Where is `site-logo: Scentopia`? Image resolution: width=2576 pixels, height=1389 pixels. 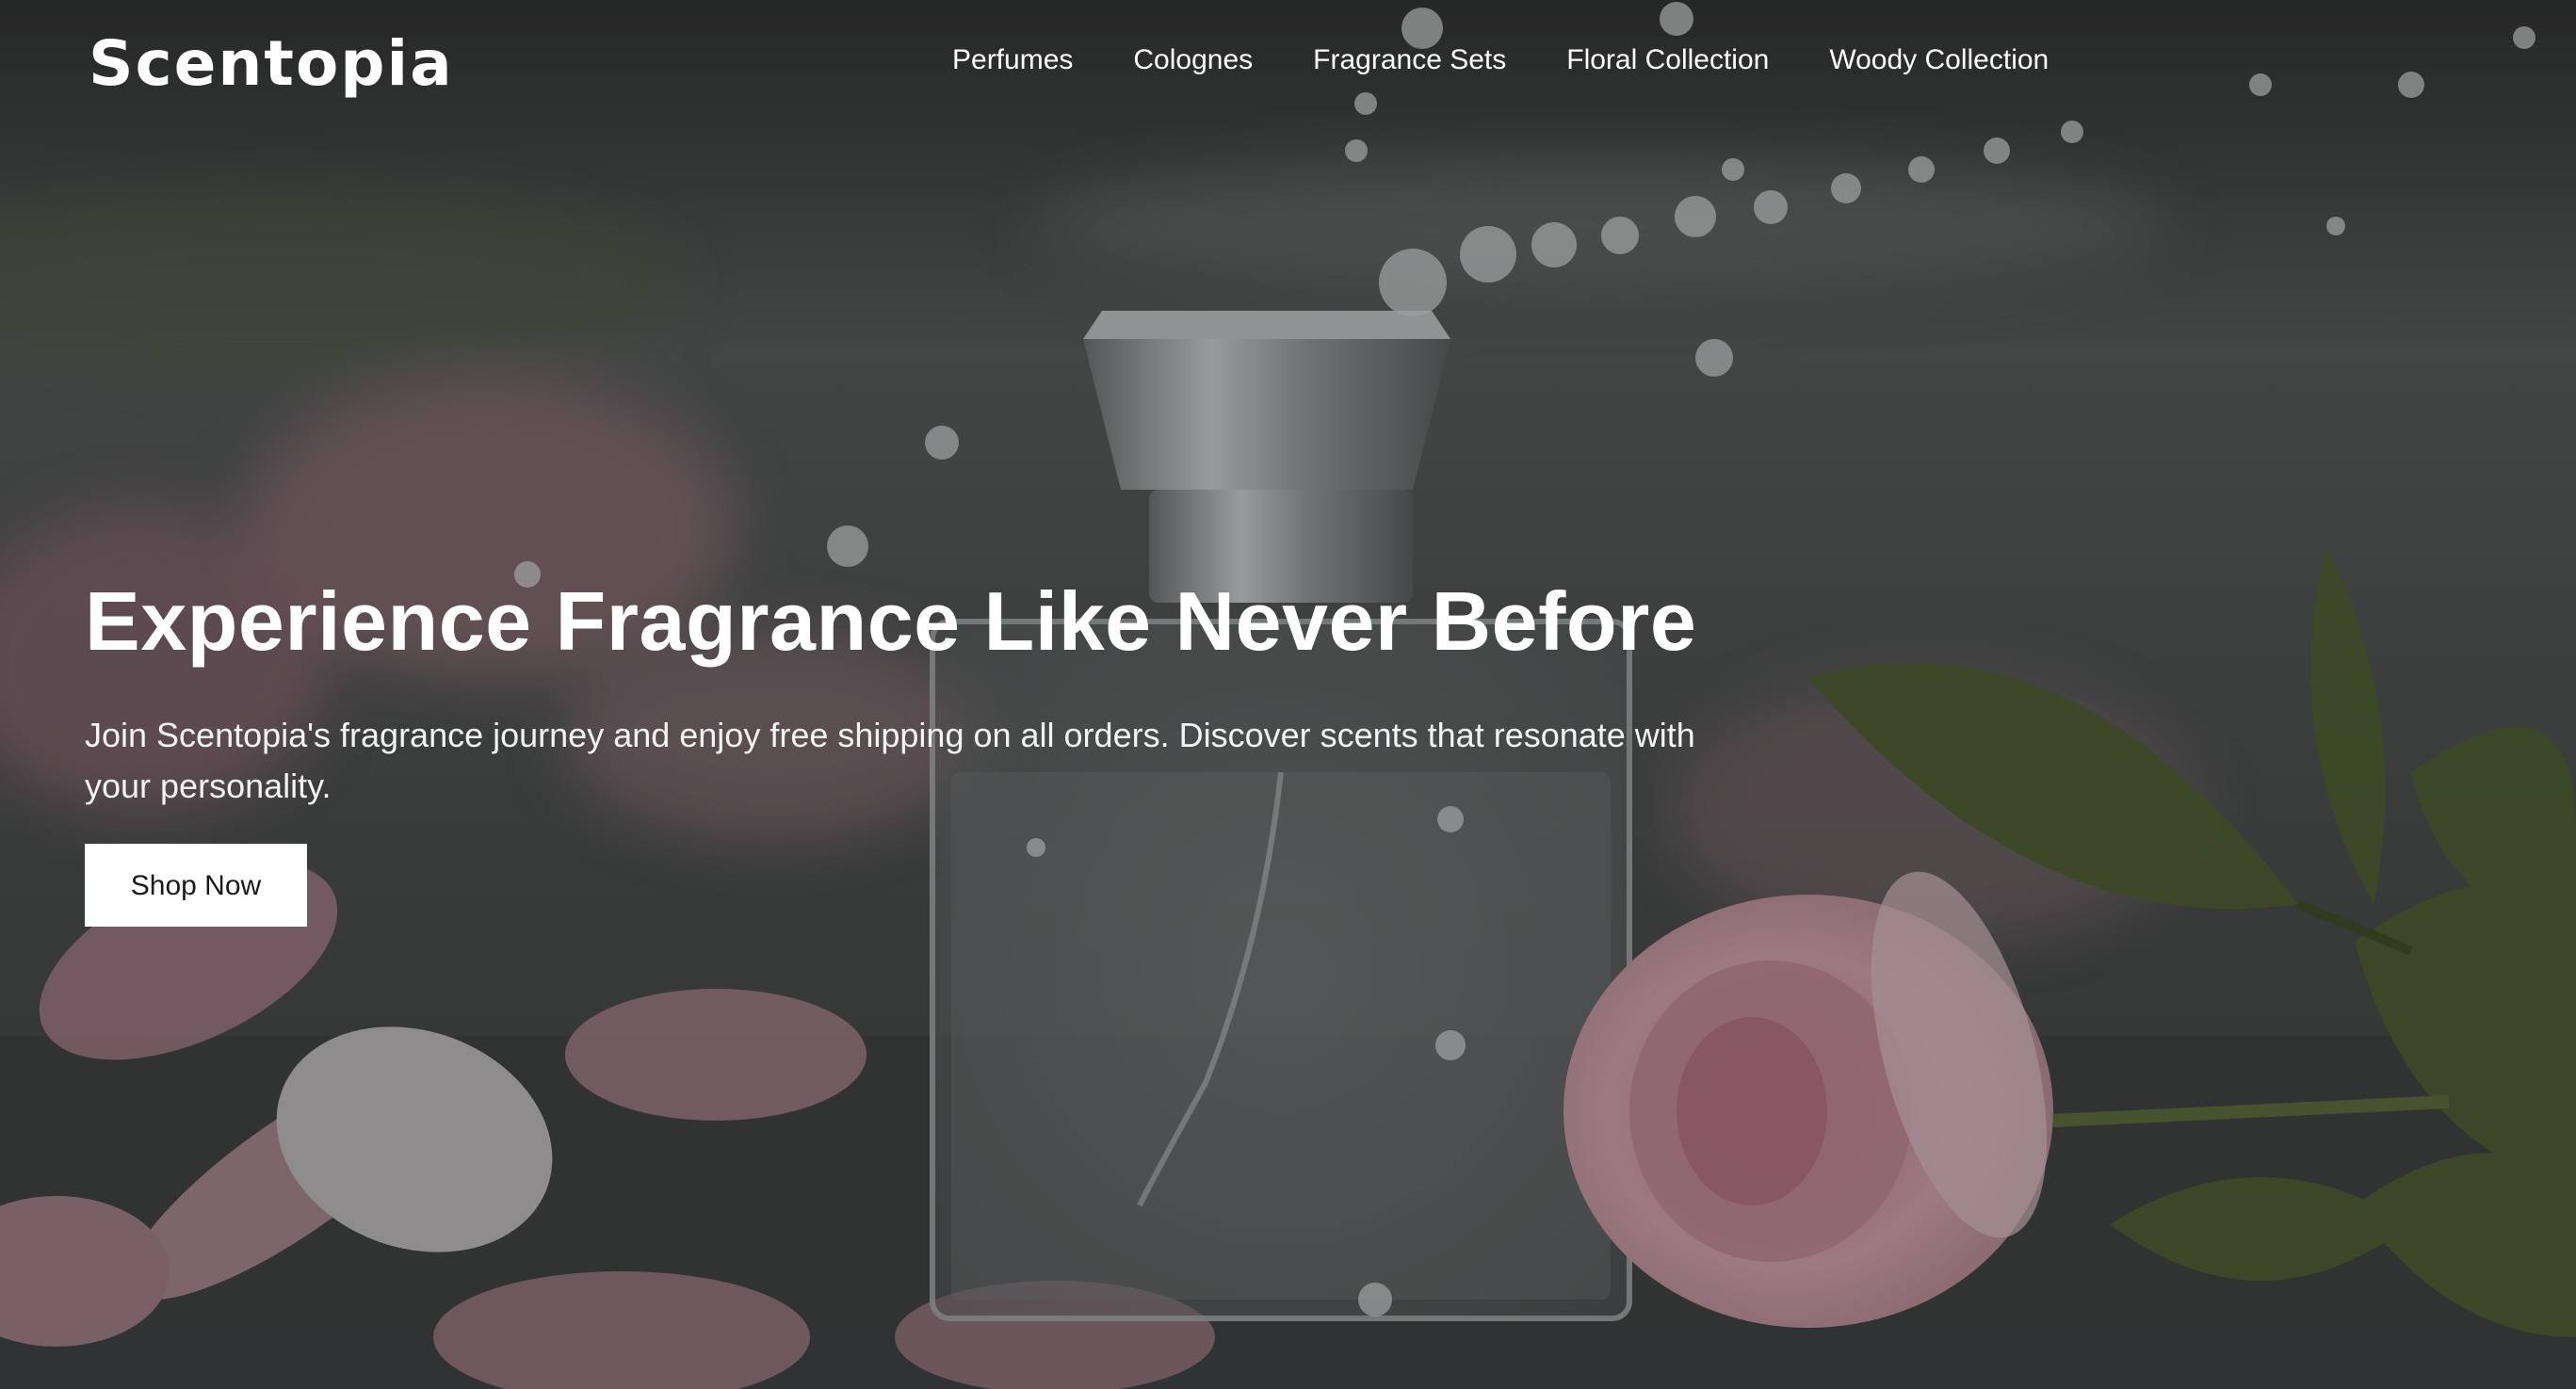
site-logo: Scentopia is located at coordinates (271, 64).